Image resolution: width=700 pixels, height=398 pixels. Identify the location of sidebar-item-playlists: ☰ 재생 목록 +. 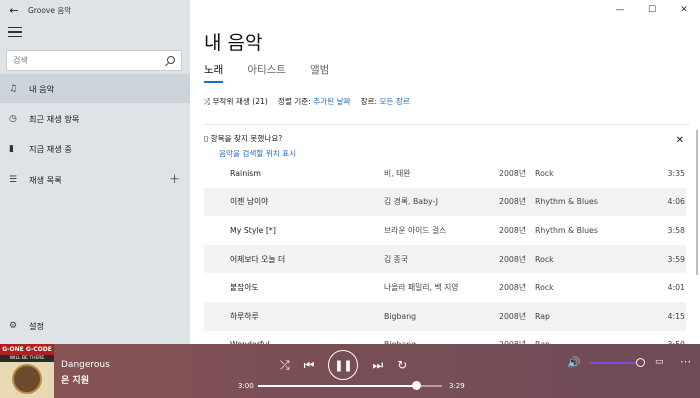
(95, 179).